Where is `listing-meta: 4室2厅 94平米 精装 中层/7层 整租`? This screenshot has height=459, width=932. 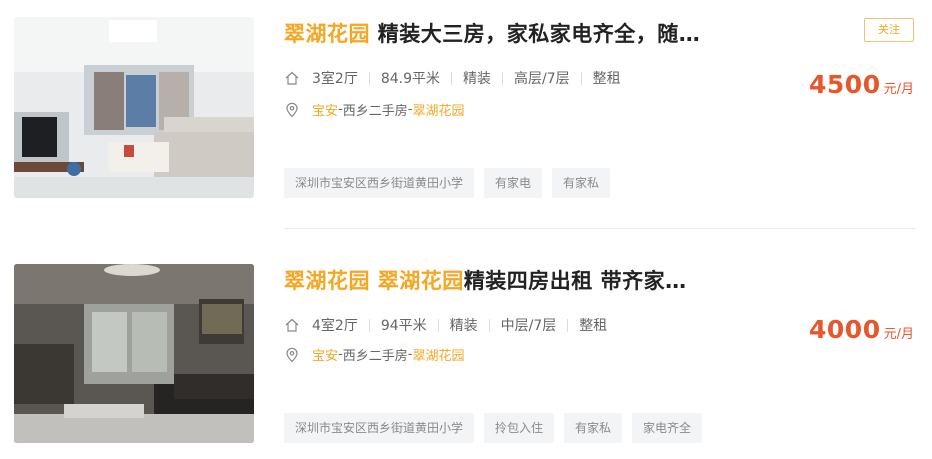 listing-meta: 4室2厅 94平米 精装 中层/7层 整租 is located at coordinates (445, 325).